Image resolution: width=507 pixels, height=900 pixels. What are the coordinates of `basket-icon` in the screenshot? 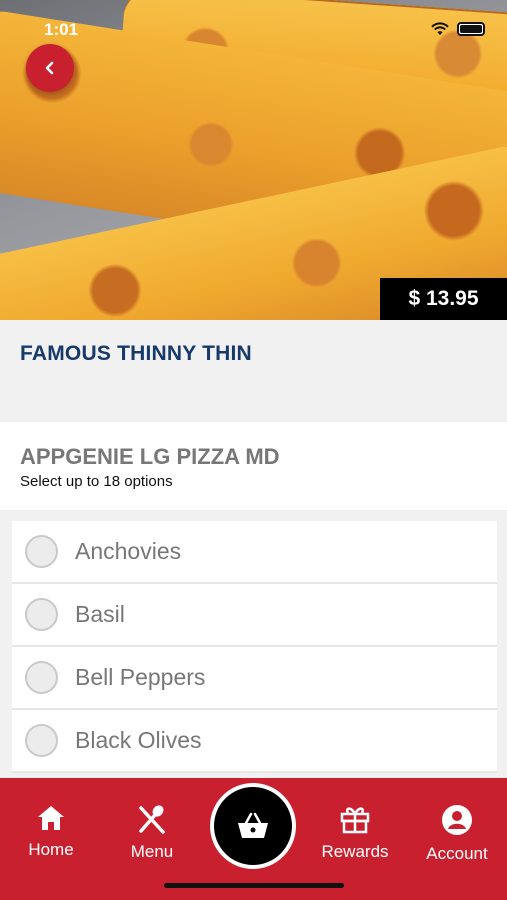 It's located at (253, 825).